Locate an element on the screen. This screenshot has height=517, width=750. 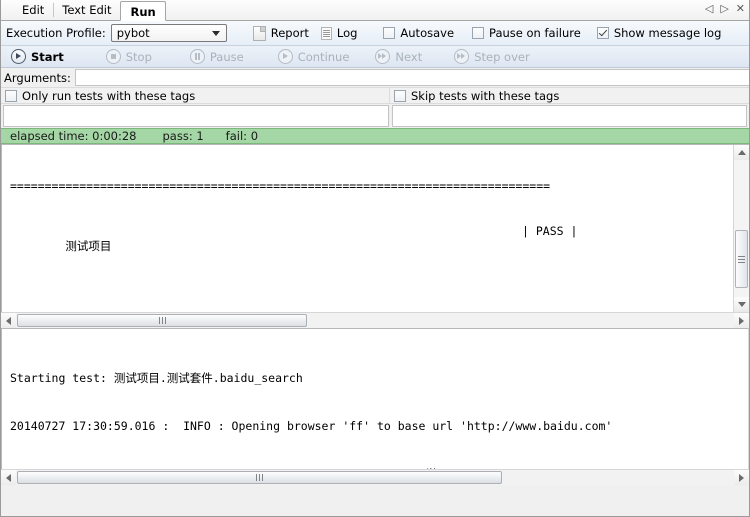
console-hscroll-thumb is located at coordinates (162, 320).